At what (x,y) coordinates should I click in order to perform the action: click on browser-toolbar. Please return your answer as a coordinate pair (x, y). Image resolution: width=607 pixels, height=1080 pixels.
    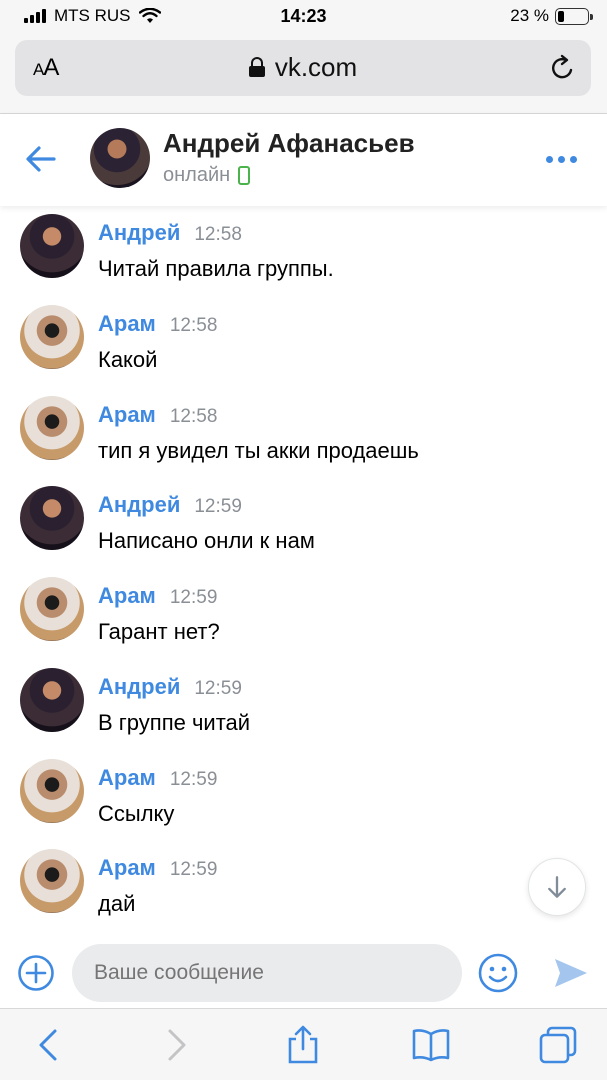
    Looking at the image, I should click on (303, 1044).